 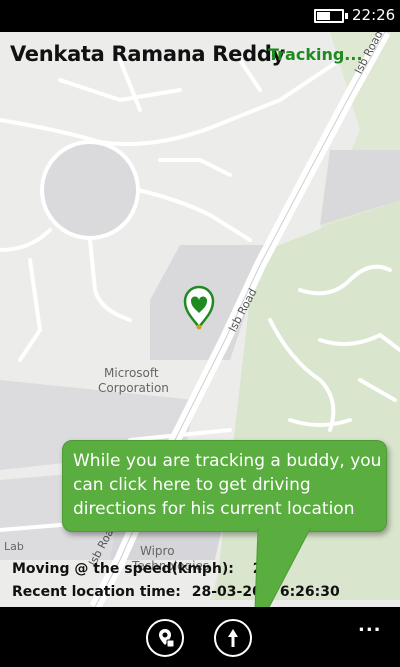 I want to click on directions-arrow-icon, so click(x=233, y=638).